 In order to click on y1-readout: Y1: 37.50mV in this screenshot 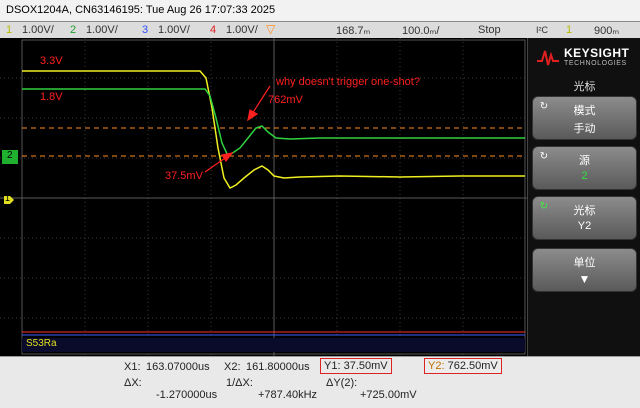, I will do `click(356, 366)`.